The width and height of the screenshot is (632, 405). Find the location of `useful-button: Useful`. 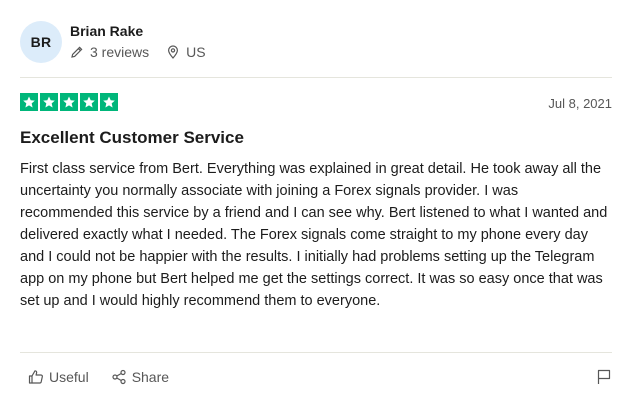

useful-button: Useful is located at coordinates (58, 377).